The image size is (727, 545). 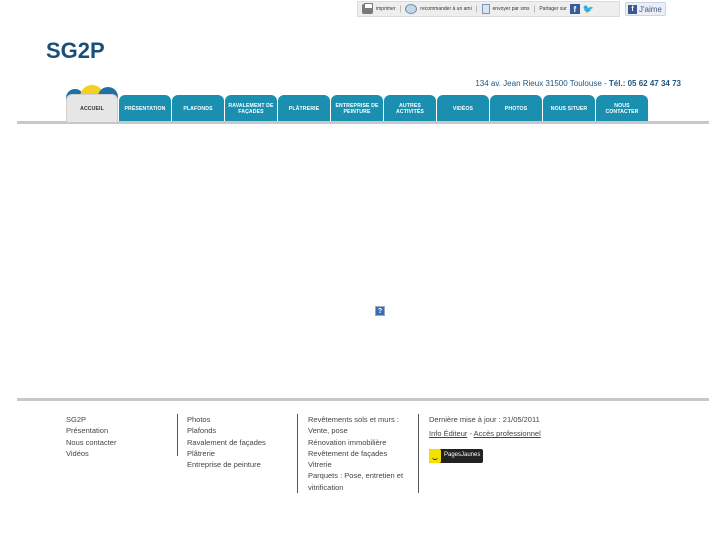 What do you see at coordinates (411, 9) in the screenshot?
I see `email-icon` at bounding box center [411, 9].